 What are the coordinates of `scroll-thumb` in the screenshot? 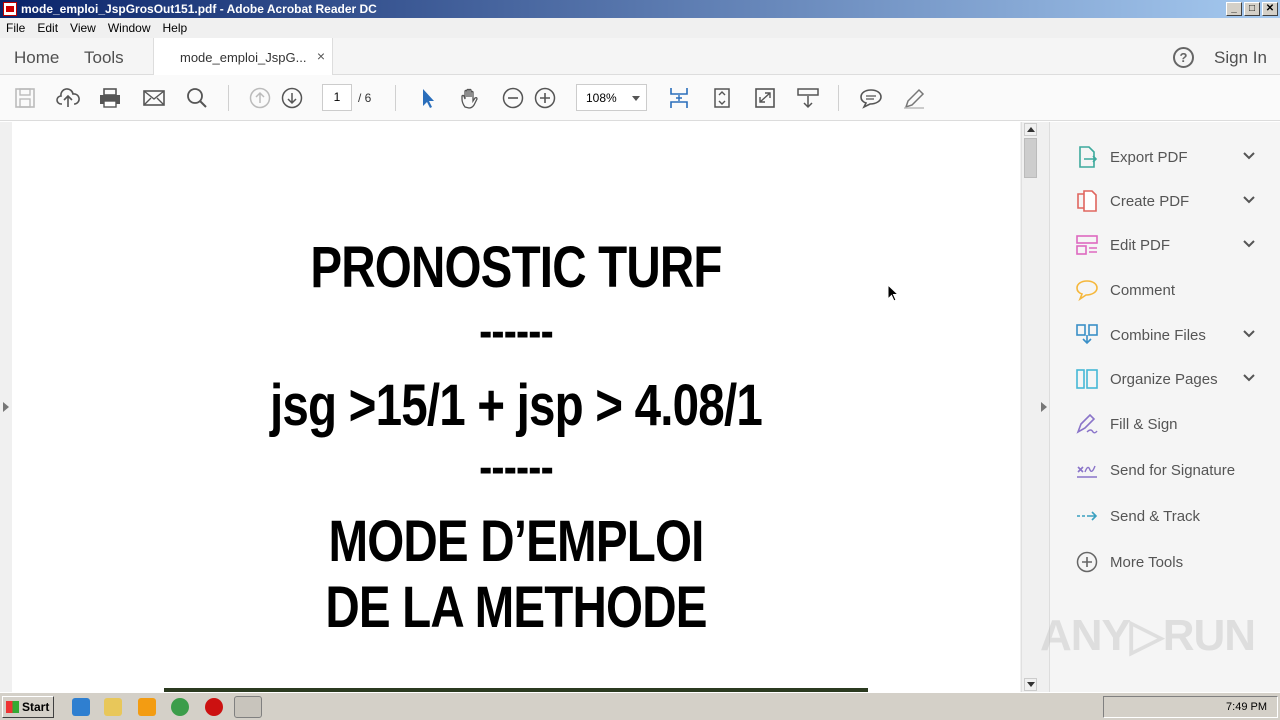 It's located at (1030, 158).